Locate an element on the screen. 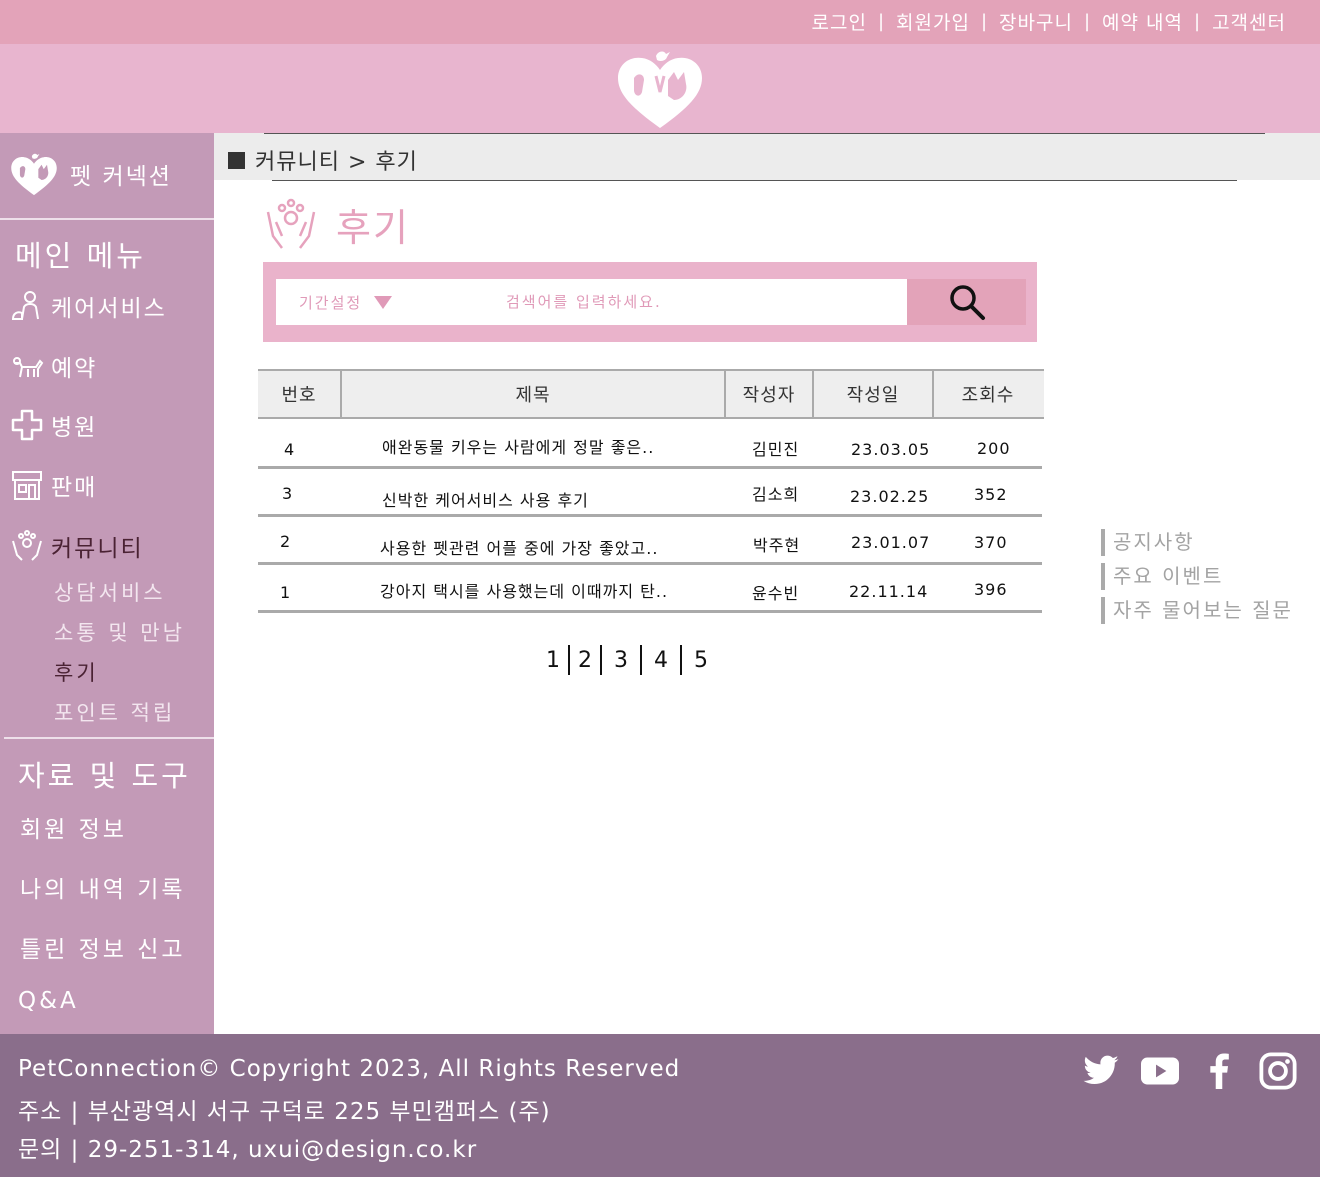  table-header: 번호 제목 작성자 작성일 조회수 is located at coordinates (651, 394).